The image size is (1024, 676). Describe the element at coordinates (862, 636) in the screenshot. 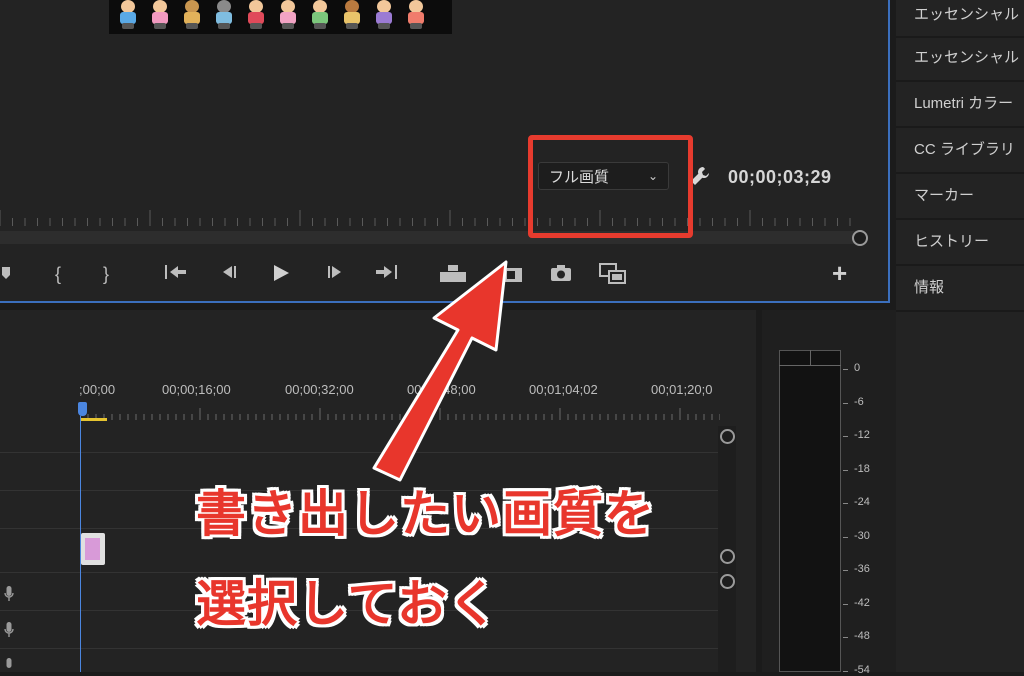

I see `db-label: -48` at that location.